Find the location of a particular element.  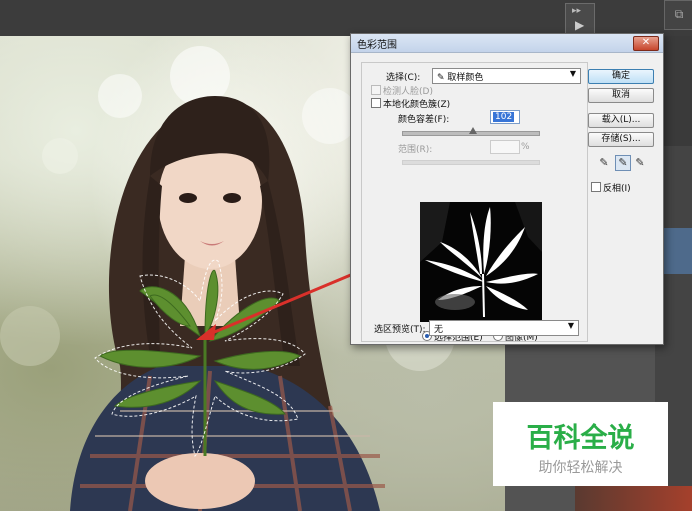

play-icon: ▶ is located at coordinates (579, 25).